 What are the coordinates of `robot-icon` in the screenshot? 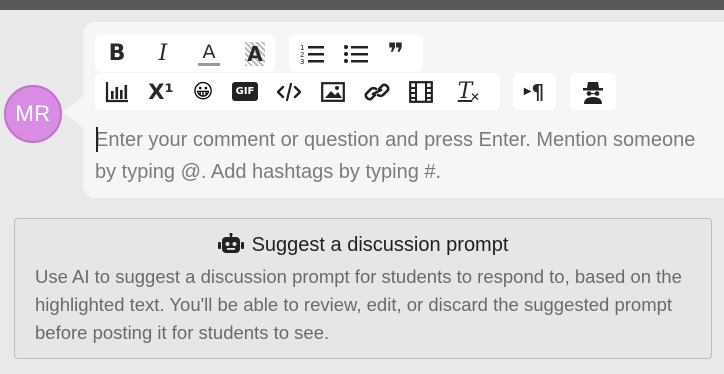 It's located at (230, 245).